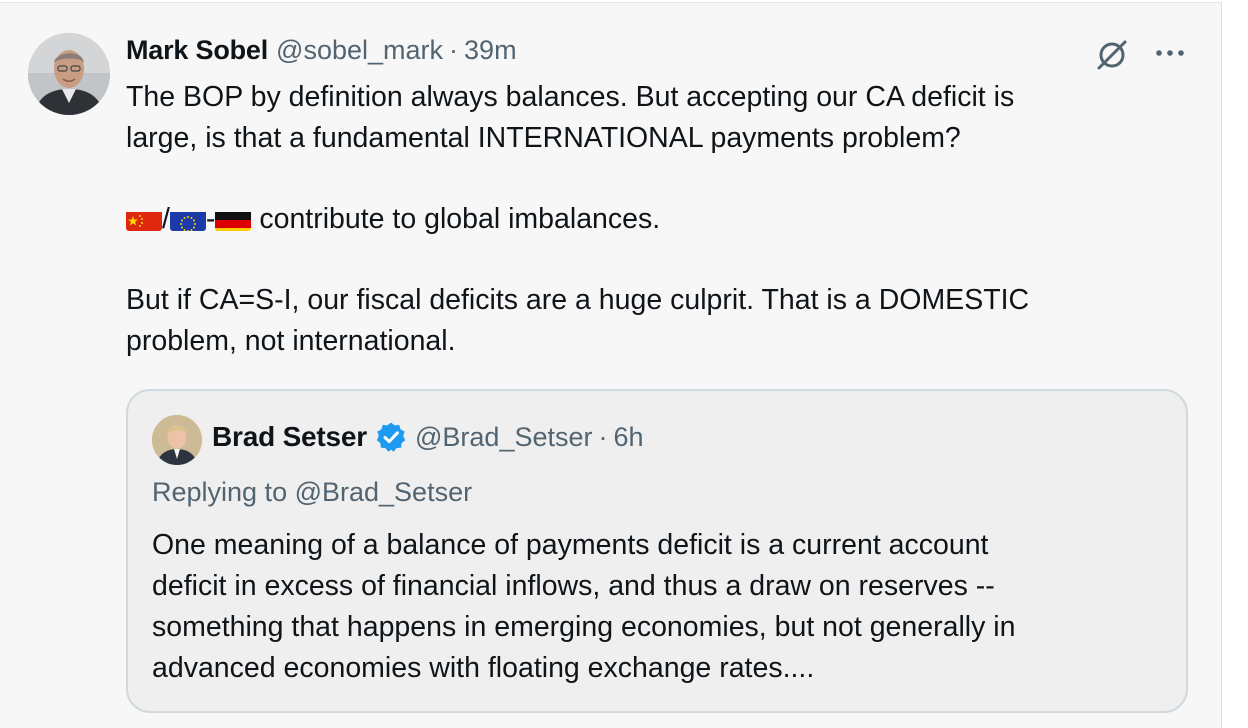 This screenshot has width=1248, height=728. I want to click on flag-dash: -, so click(210, 219).